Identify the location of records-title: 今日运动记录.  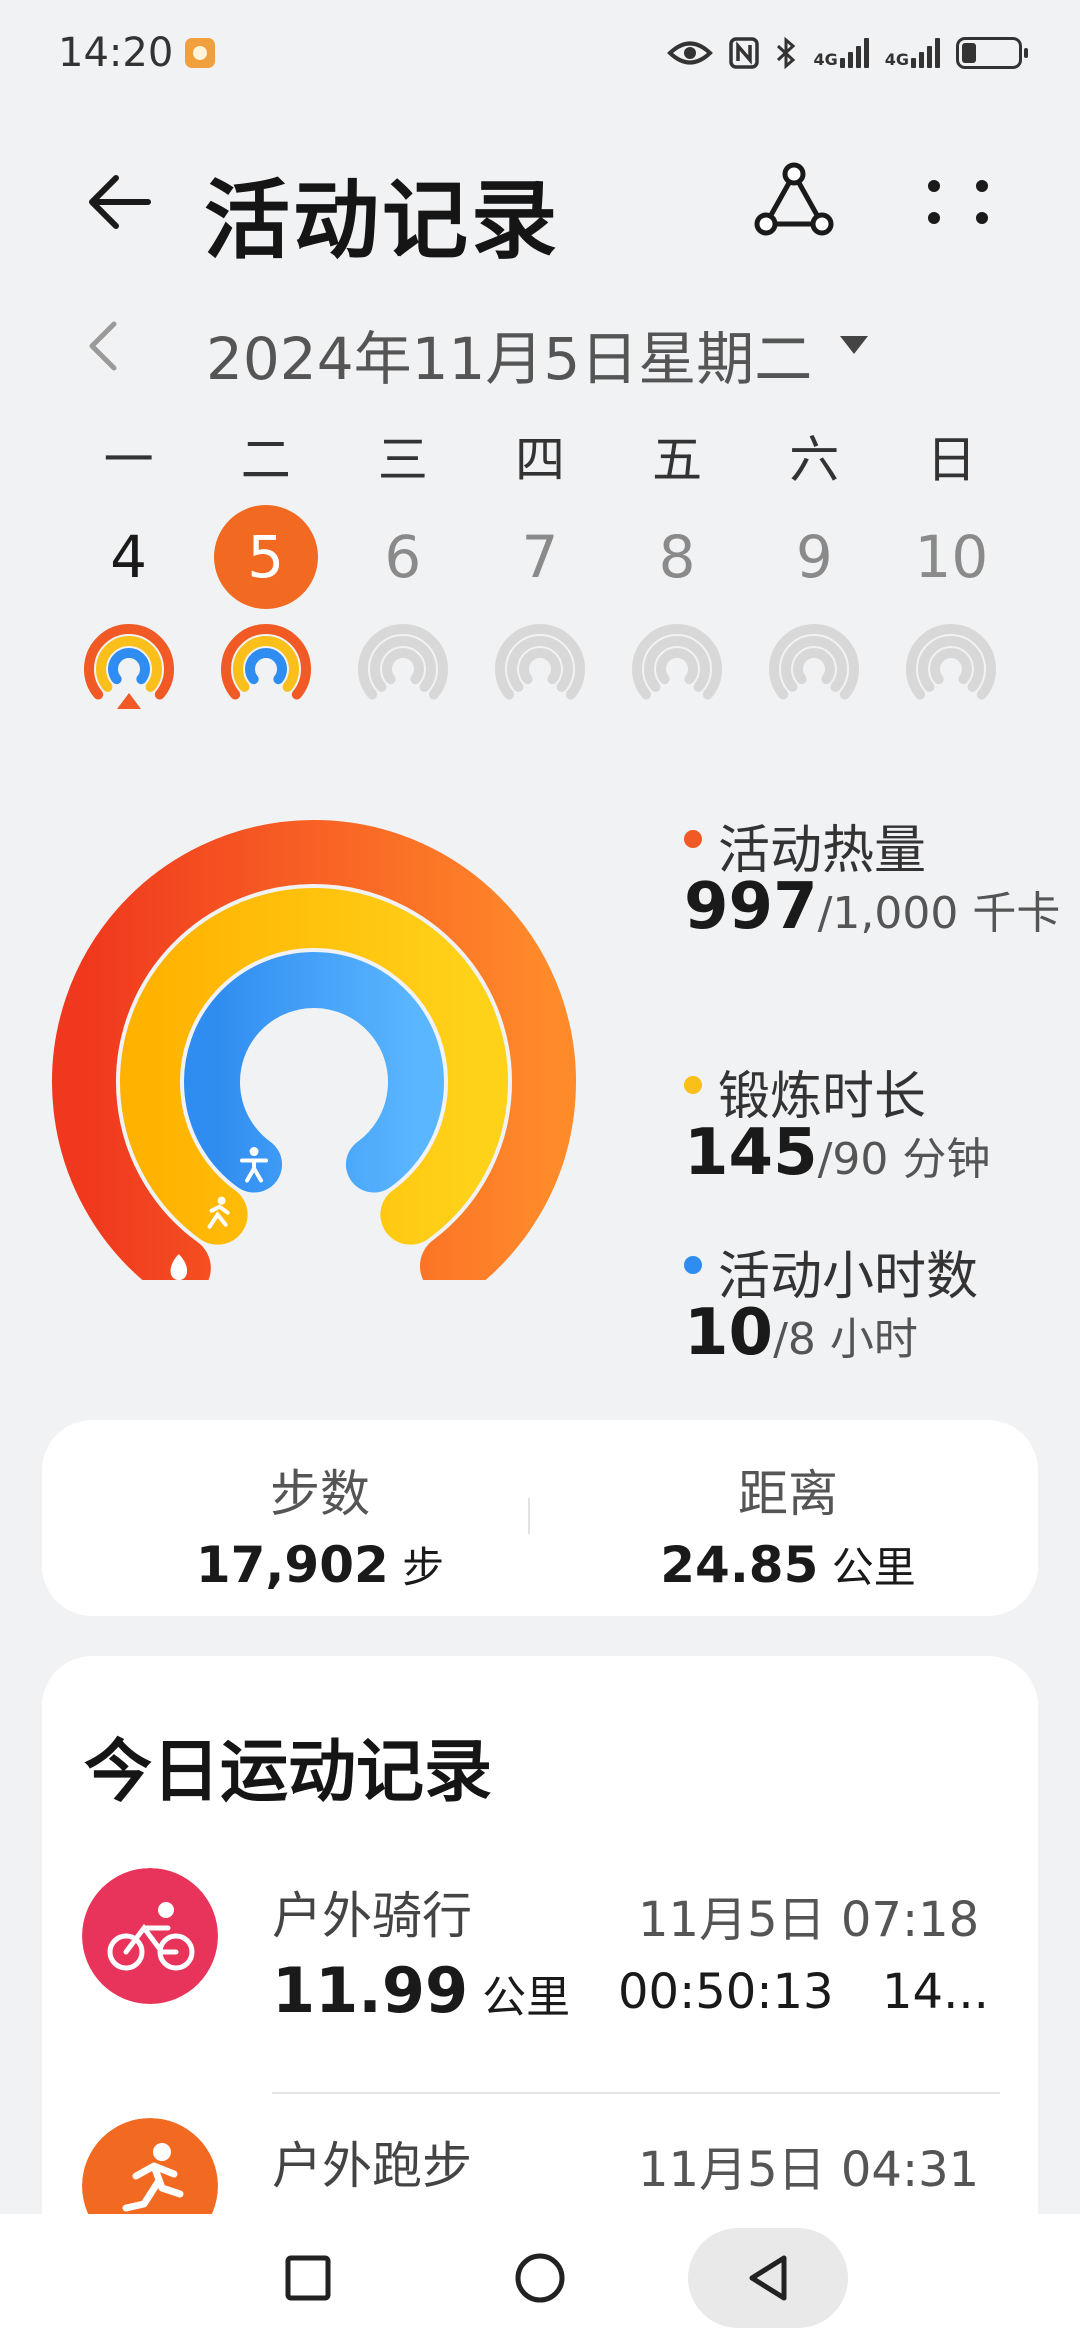
(288, 1772).